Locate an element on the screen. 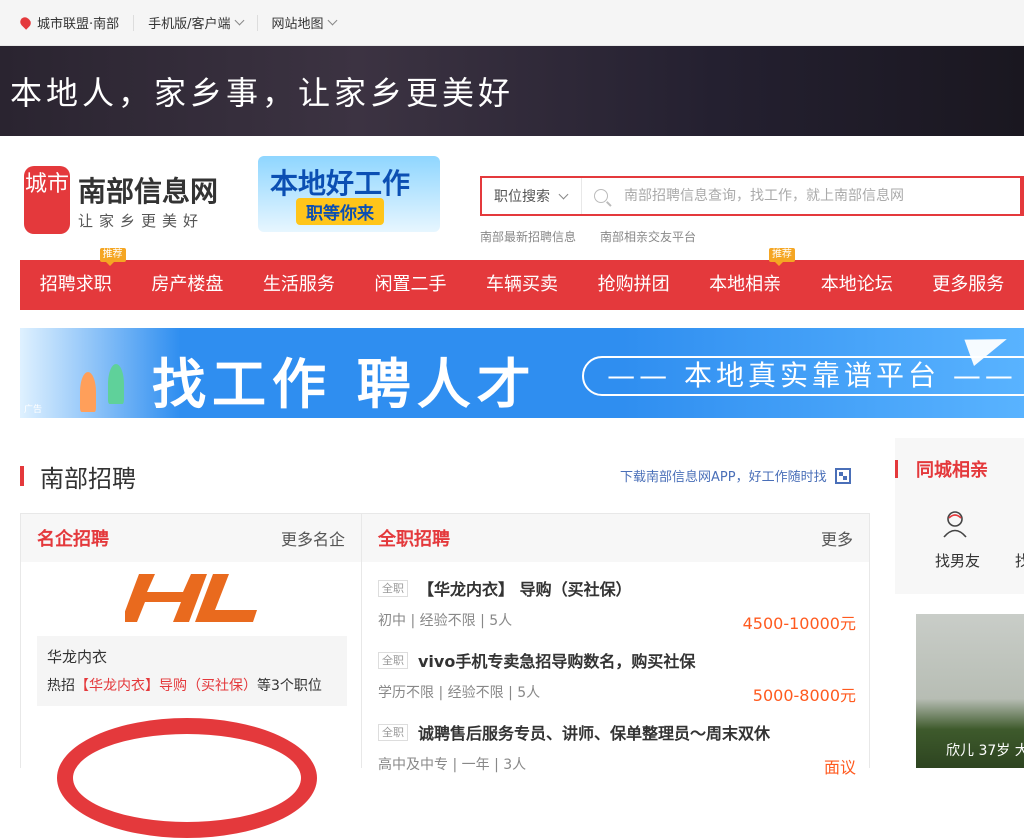  nav-item-dating: 本地相亲推荐 is located at coordinates (745, 285).